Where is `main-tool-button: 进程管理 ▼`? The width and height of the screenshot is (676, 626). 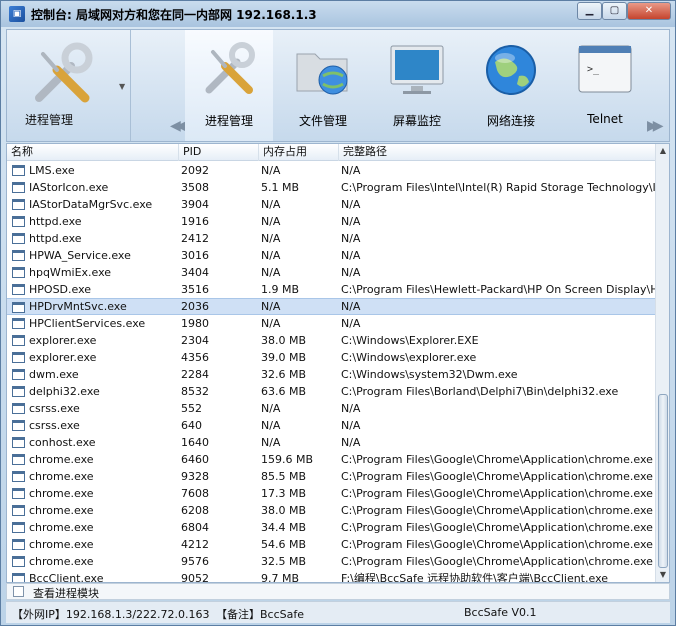
main-tool-button: 进程管理 ▼ is located at coordinates (69, 85).